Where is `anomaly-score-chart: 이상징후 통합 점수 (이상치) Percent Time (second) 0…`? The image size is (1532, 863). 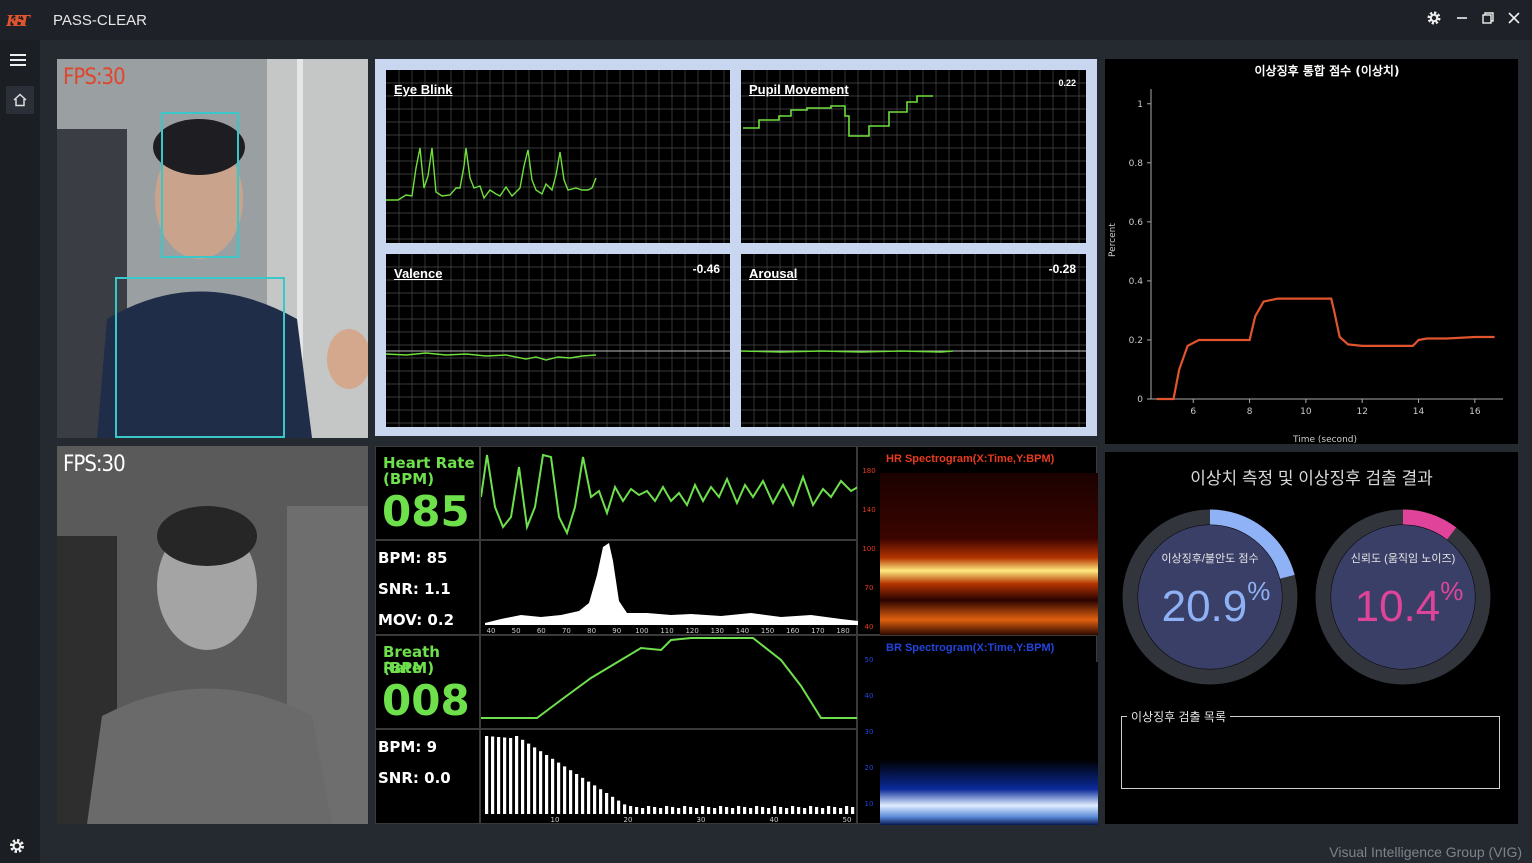 anomaly-score-chart: 이상징후 통합 점수 (이상치) Percent Time (second) 0… is located at coordinates (1311, 252).